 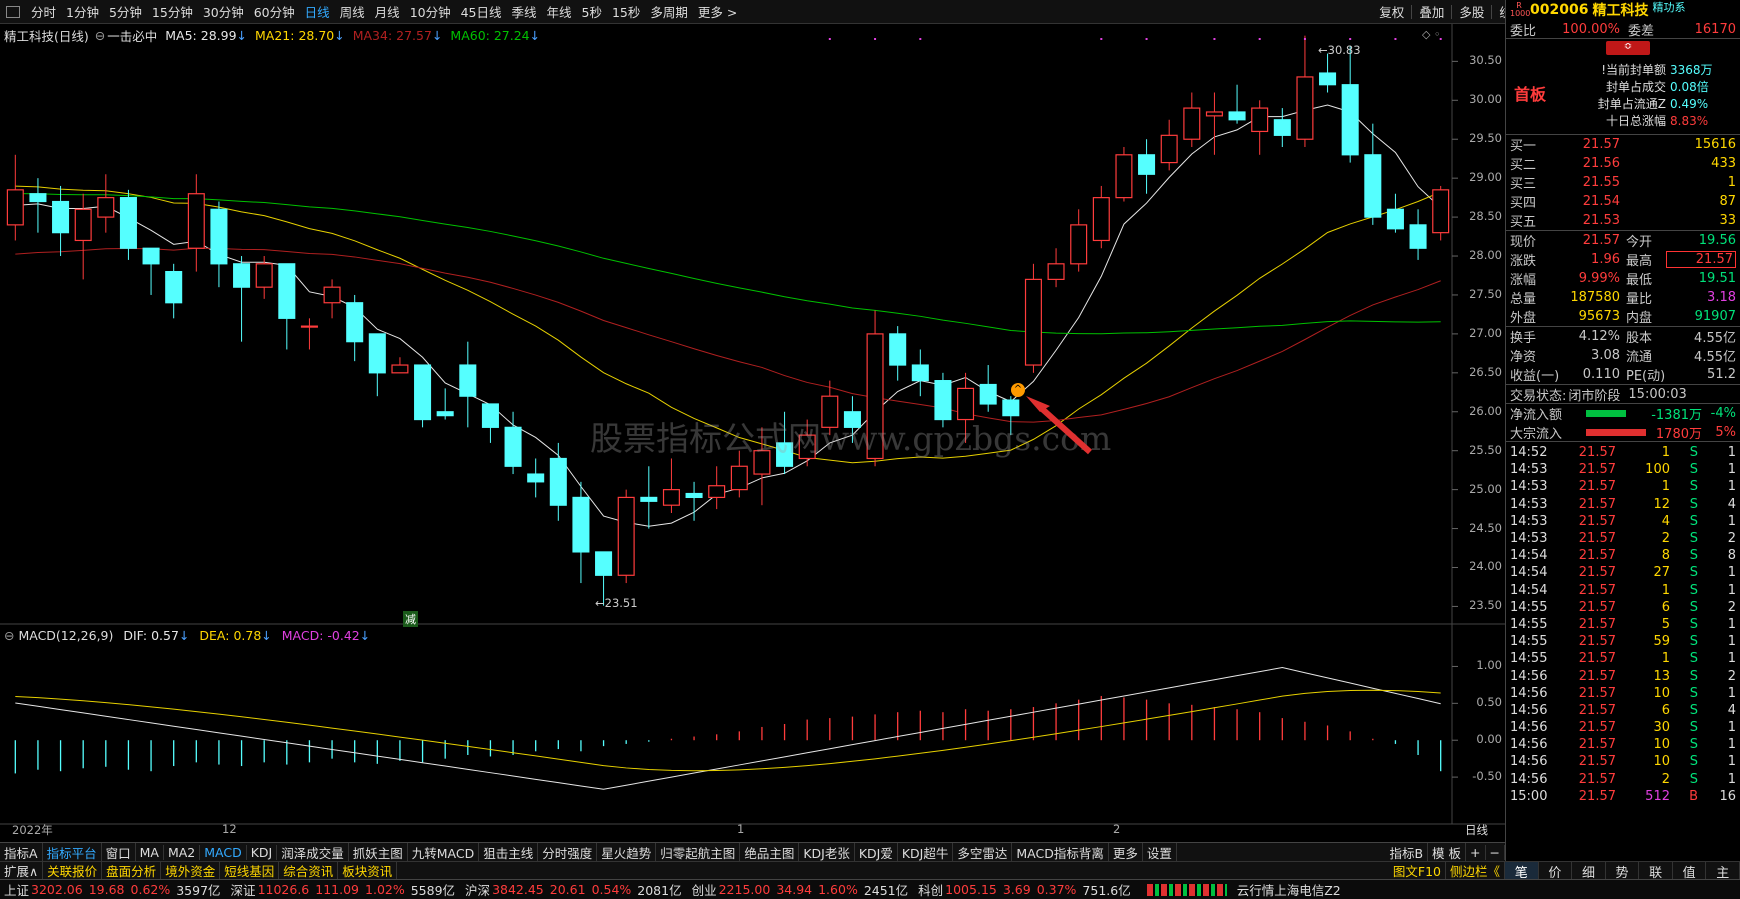 What do you see at coordinates (1060, 852) in the screenshot?
I see `indicator-tab: MACD指标背离` at bounding box center [1060, 852].